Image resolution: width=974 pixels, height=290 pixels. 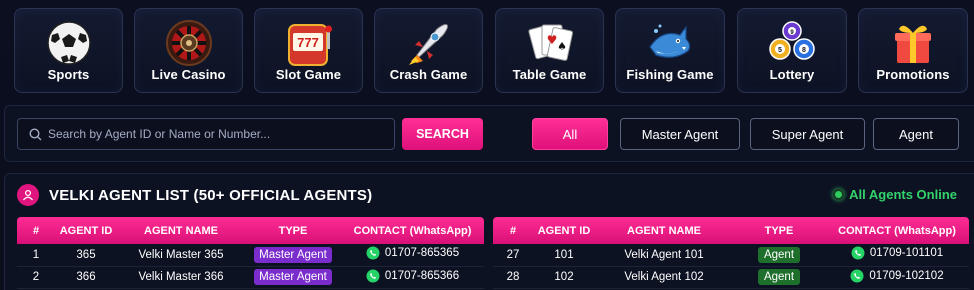 I want to click on search-input, so click(x=218, y=134).